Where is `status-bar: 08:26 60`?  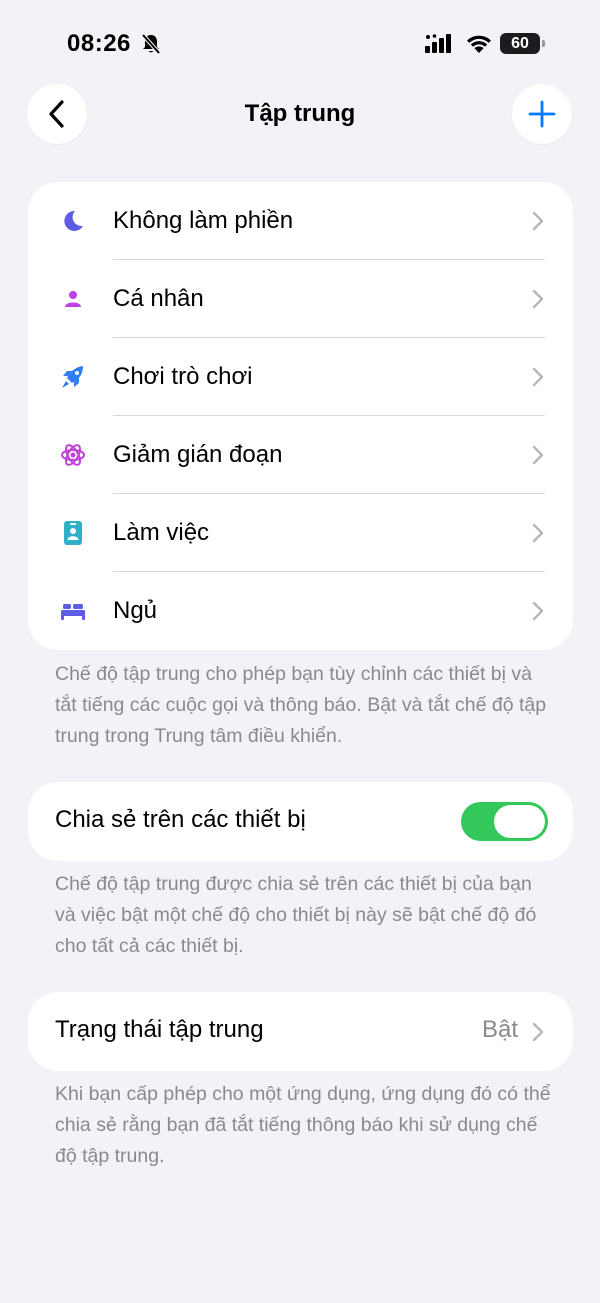
status-bar: 08:26 60 is located at coordinates (300, 44).